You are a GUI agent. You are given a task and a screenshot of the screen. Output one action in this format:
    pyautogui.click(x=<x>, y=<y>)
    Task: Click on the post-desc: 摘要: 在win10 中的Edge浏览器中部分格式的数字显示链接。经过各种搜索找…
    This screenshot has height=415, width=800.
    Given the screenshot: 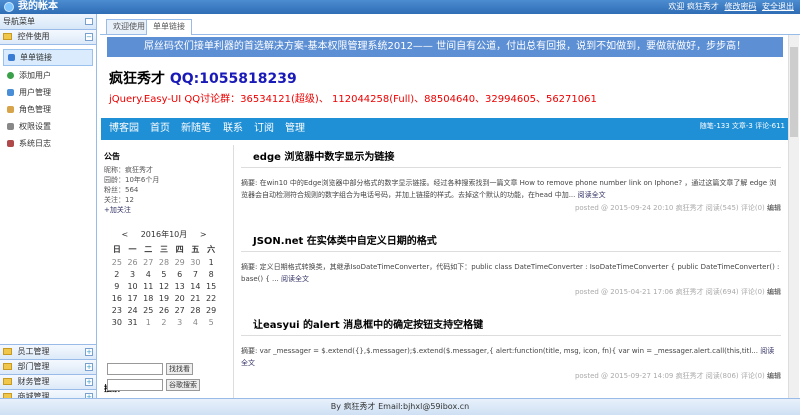 What is the action you would take?
    pyautogui.click(x=509, y=189)
    